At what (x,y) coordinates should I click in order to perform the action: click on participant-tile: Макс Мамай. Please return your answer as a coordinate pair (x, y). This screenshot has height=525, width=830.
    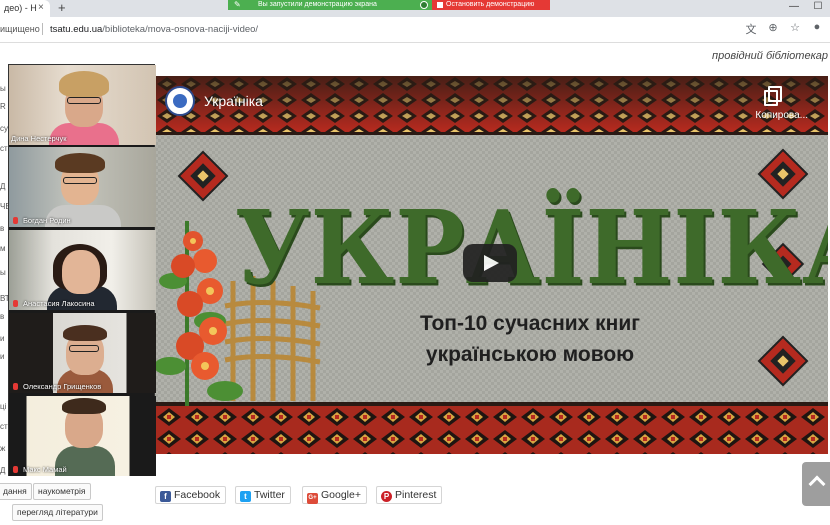
    Looking at the image, I should click on (82, 436).